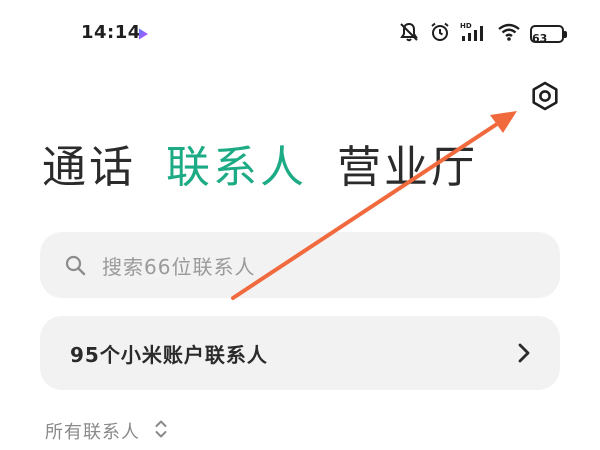  What do you see at coordinates (300, 265) in the screenshot?
I see `search-input: 搜索66位联系人` at bounding box center [300, 265].